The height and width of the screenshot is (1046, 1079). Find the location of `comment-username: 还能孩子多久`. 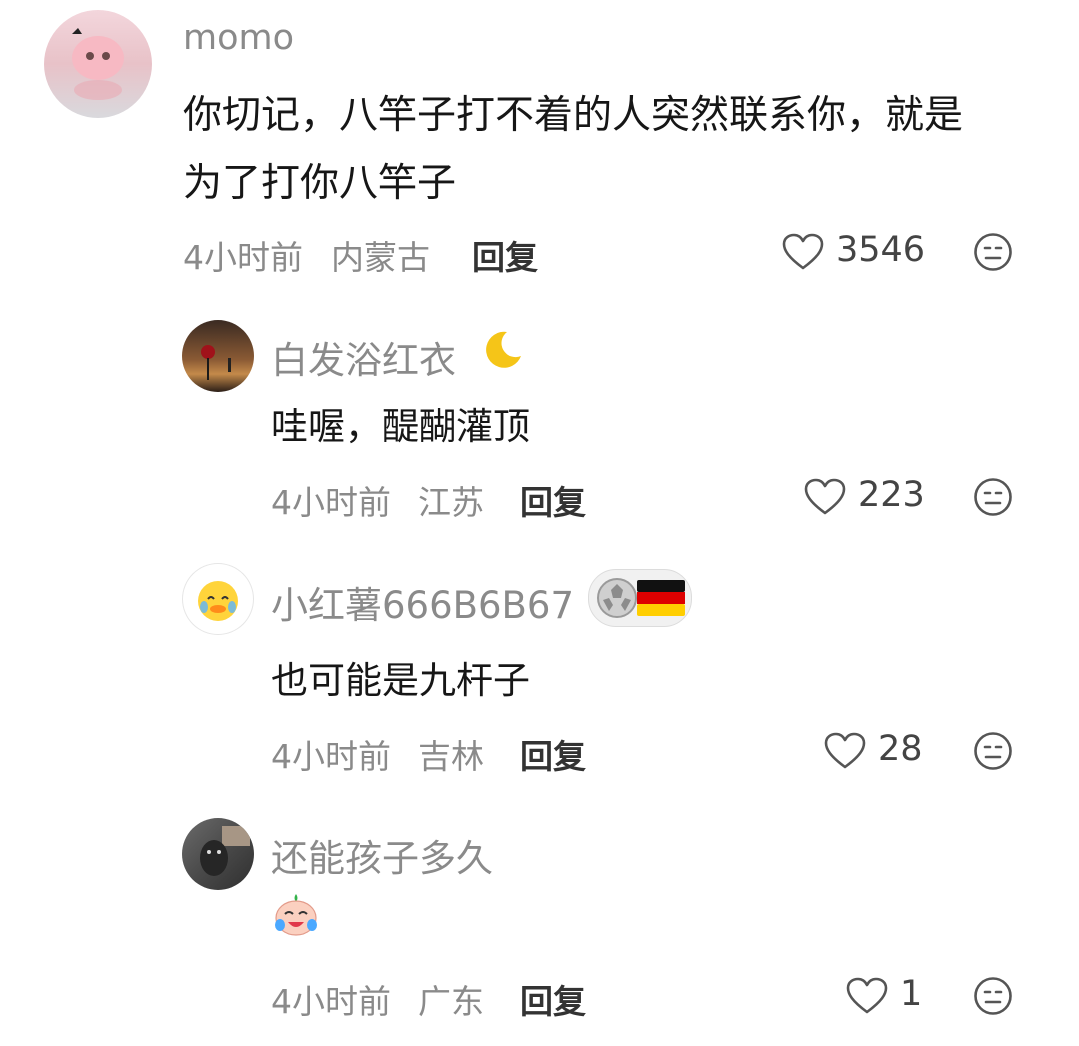

comment-username: 还能孩子多久 is located at coordinates (382, 855).